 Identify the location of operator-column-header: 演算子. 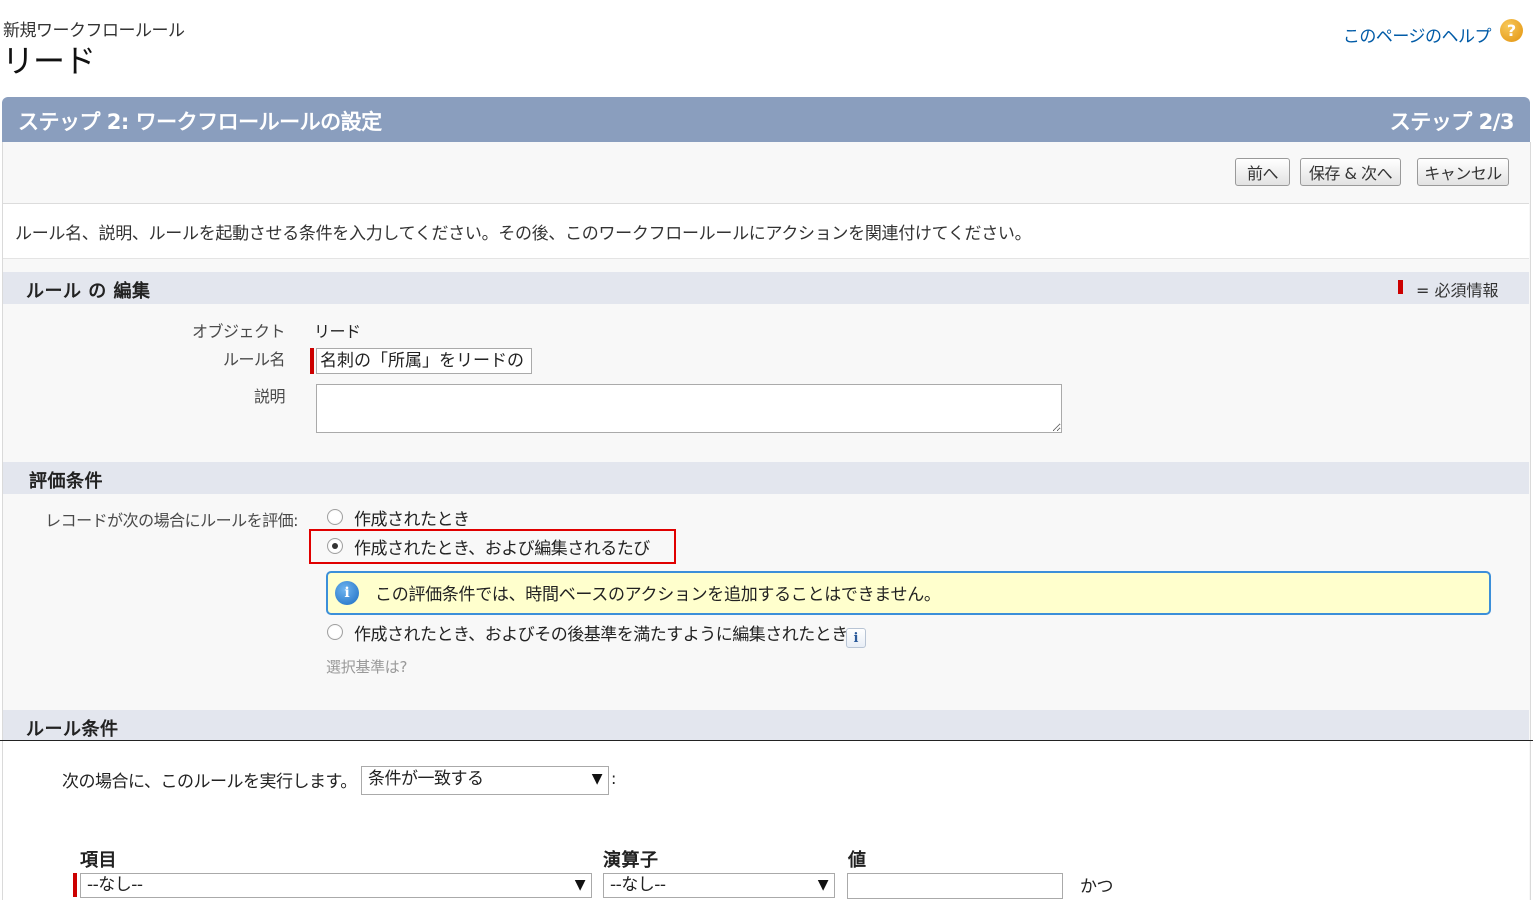
(631, 860).